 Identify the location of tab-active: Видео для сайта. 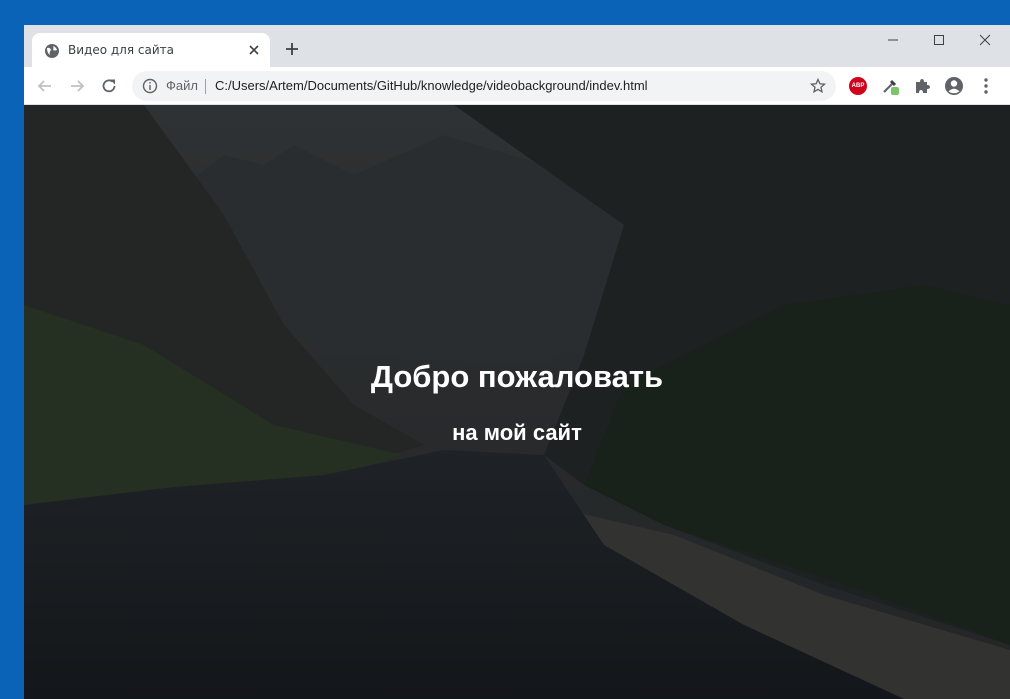
(151, 50).